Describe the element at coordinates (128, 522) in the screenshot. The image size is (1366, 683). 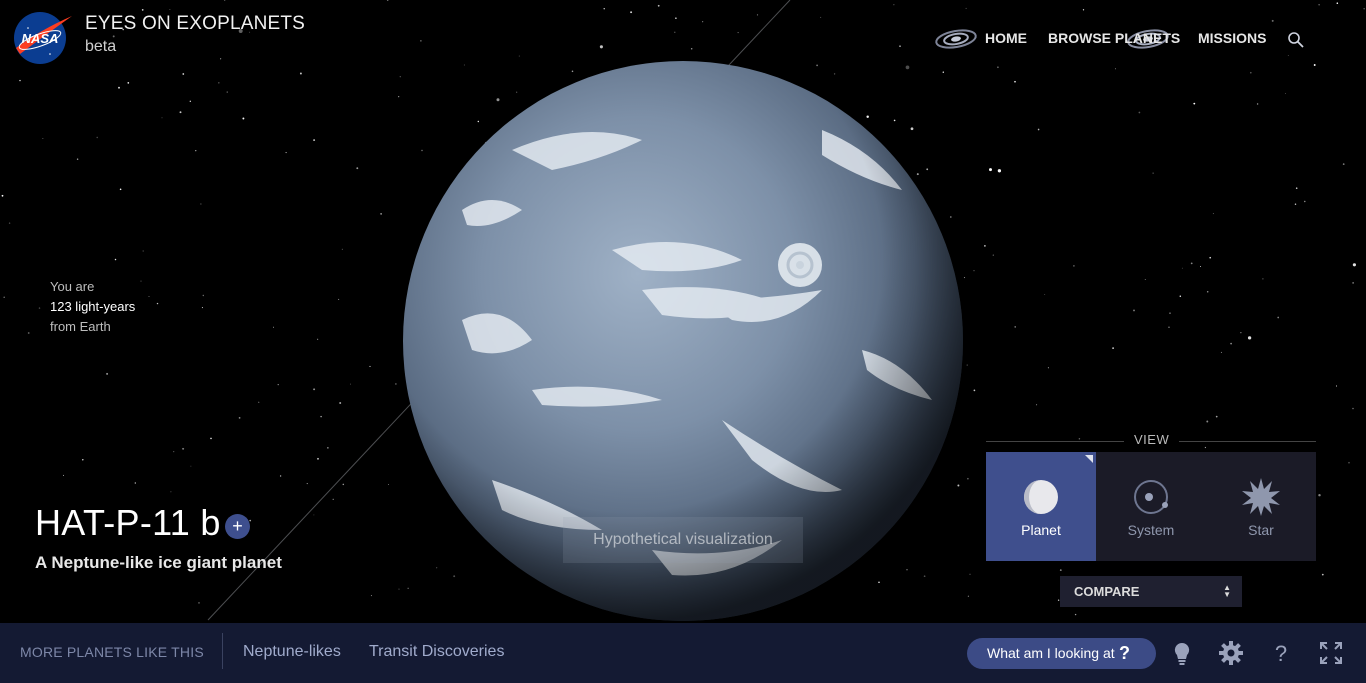
I see `planet-name: HAT-P-11 b` at that location.